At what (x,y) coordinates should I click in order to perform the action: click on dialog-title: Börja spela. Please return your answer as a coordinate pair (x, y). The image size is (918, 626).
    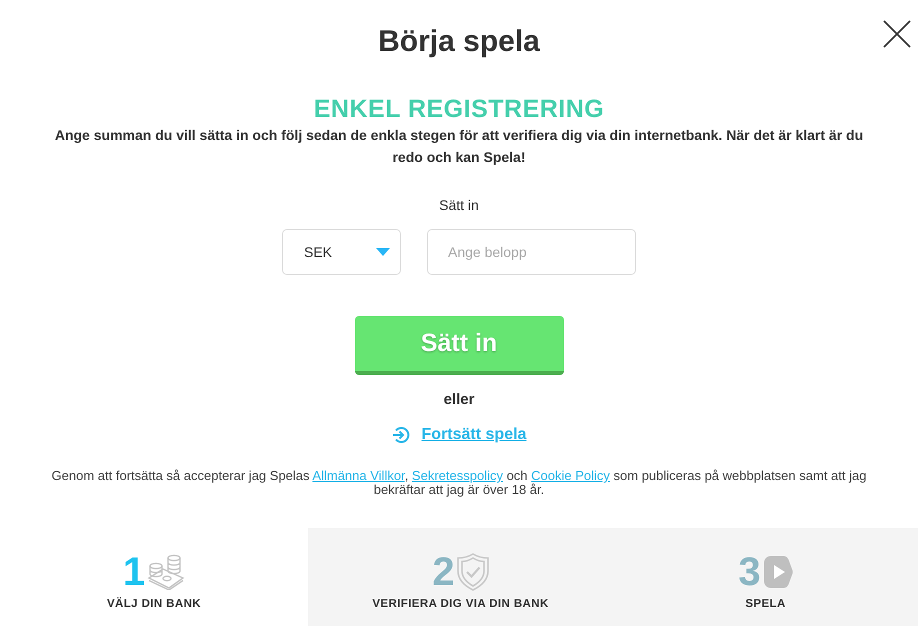
    Looking at the image, I should click on (459, 42).